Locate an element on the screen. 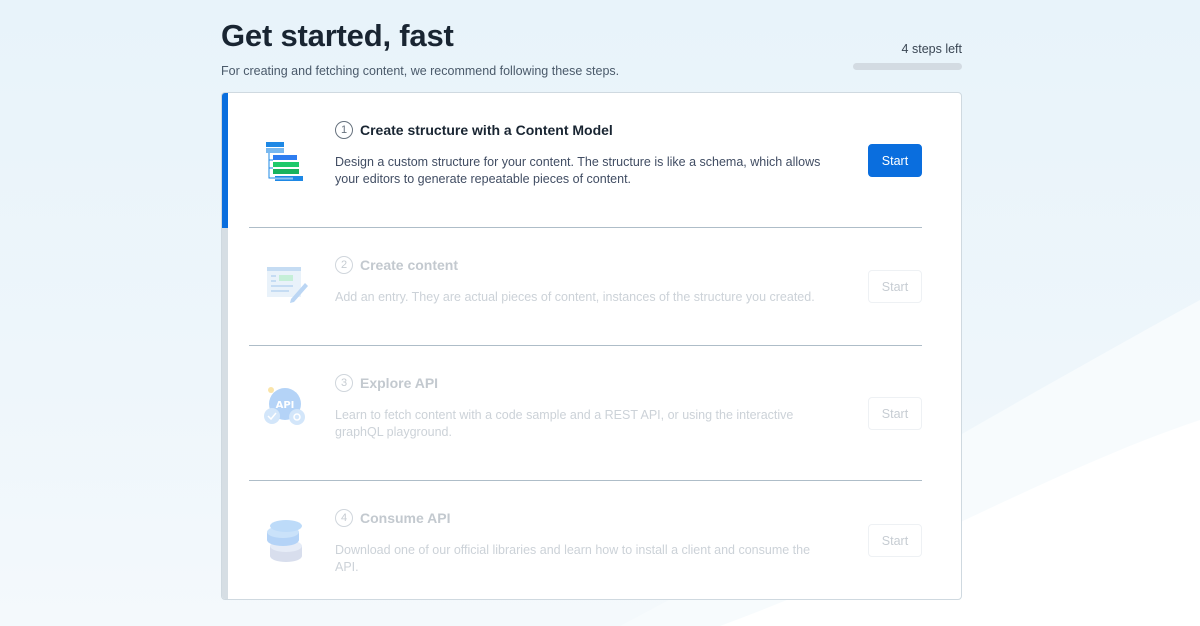  step-heading: 3 Explore API is located at coordinates (386, 383).